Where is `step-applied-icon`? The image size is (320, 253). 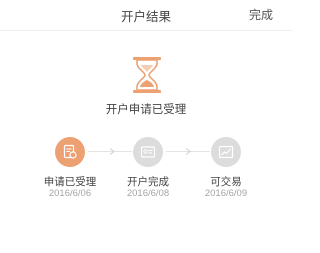
step-applied-icon is located at coordinates (70, 152).